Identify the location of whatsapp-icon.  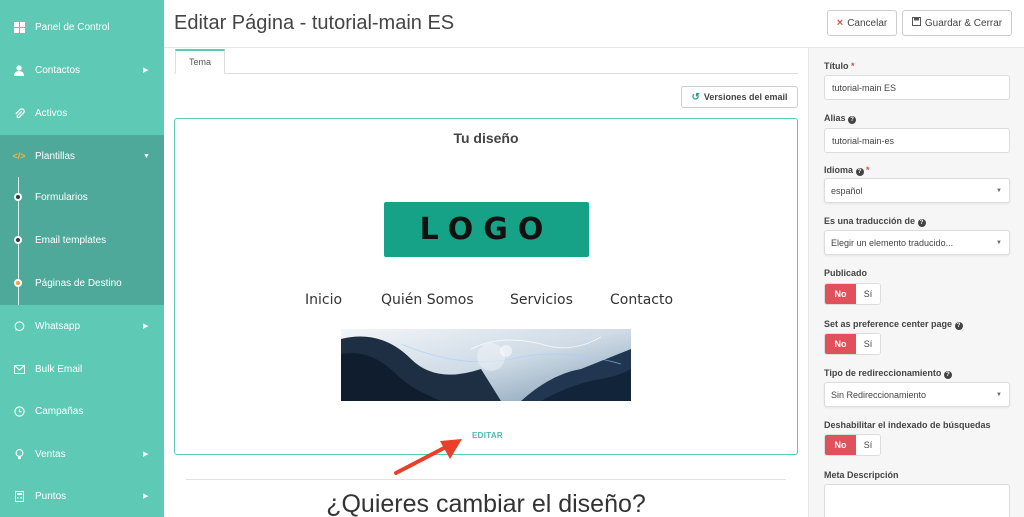
(19, 326).